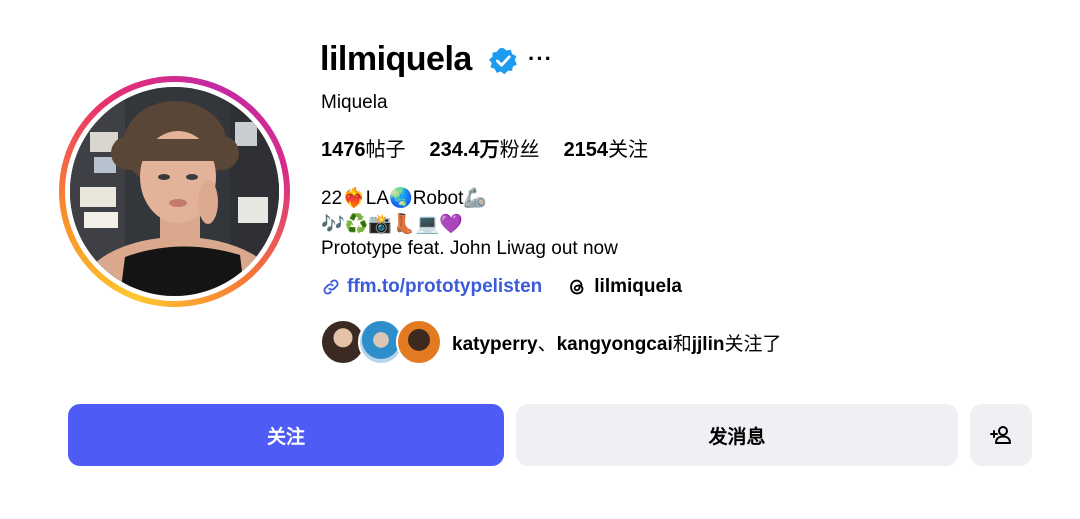 The width and height of the screenshot is (1080, 519). Describe the element at coordinates (540, 59) in the screenshot. I see `more-options-button: ···` at that location.